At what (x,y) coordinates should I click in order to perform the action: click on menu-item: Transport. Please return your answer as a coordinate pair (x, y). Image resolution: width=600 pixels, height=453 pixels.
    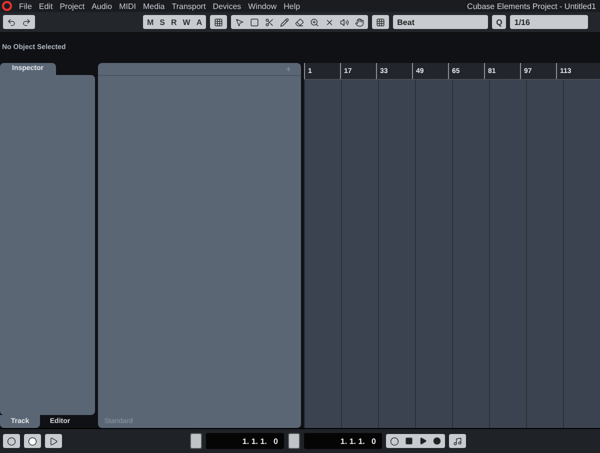
    Looking at the image, I should click on (189, 6).